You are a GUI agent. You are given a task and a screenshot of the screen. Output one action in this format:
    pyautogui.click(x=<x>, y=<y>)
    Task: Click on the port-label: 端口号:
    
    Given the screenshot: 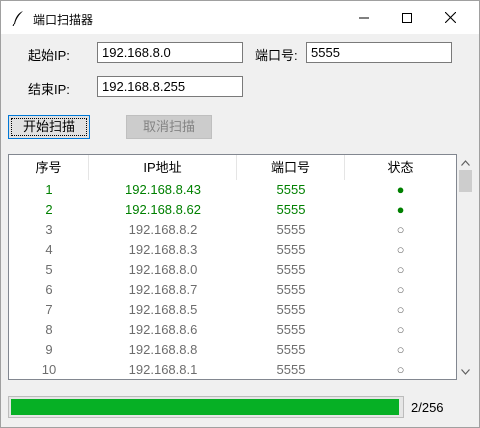 What is the action you would take?
    pyautogui.click(x=276, y=55)
    